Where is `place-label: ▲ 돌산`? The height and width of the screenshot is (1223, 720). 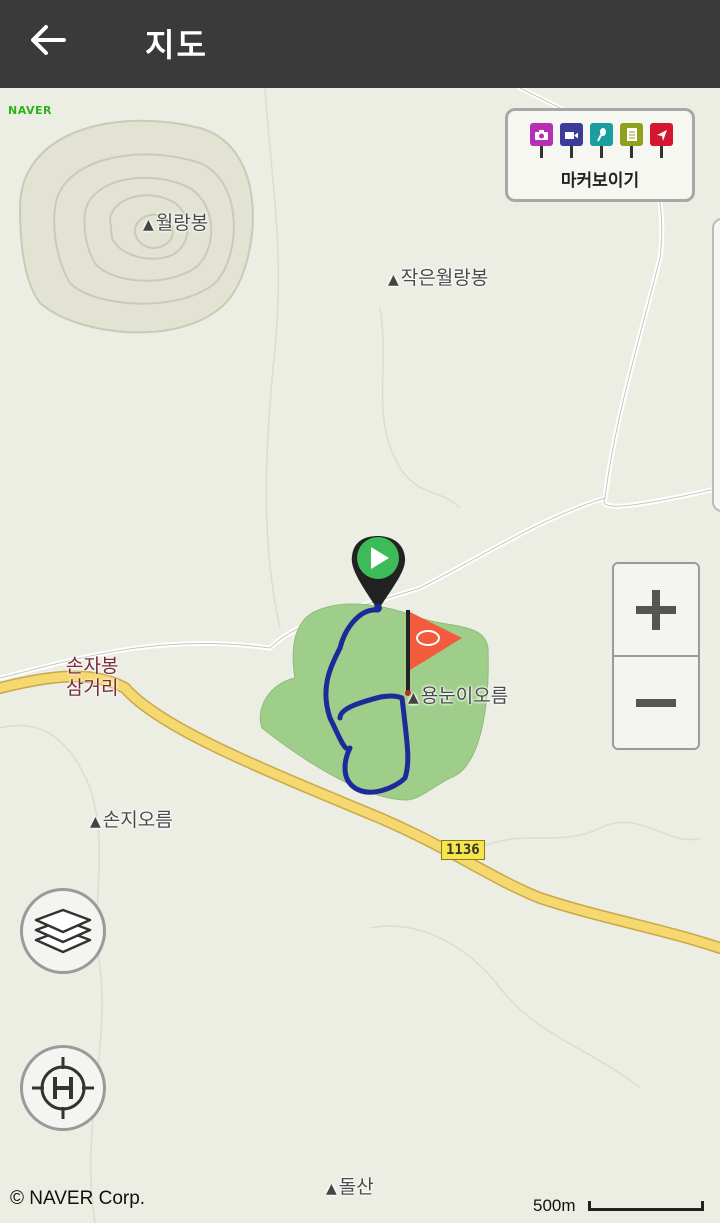
place-label: ▲ 돌산 is located at coordinates (350, 1187).